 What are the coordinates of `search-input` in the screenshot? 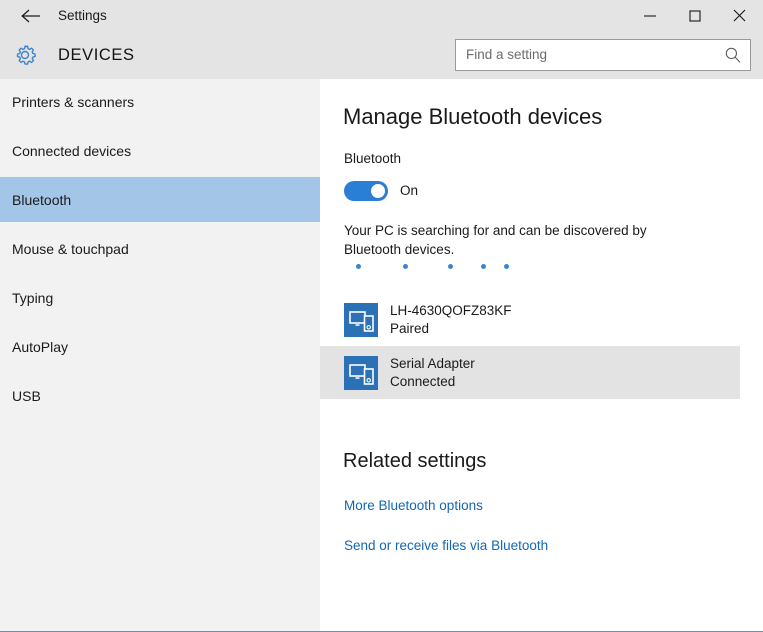 It's located at (591, 55).